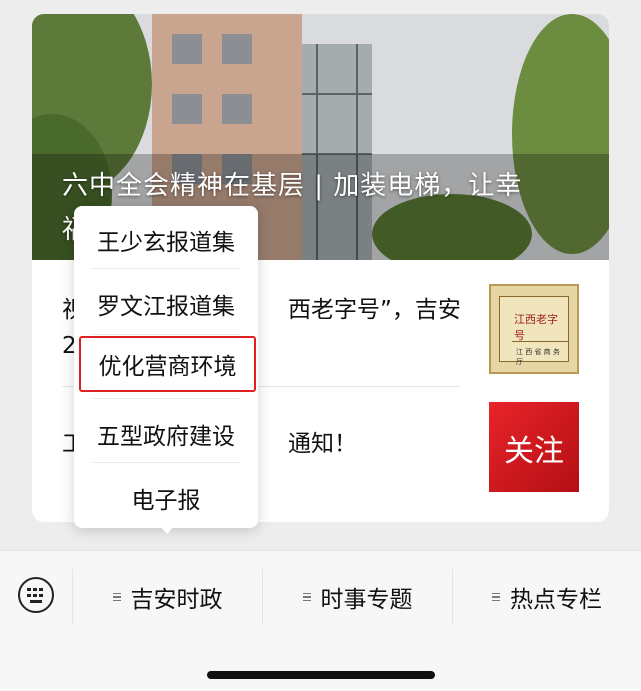 The image size is (641, 691). Describe the element at coordinates (538, 357) in the screenshot. I see `plaque-subtext: 江 西 省 商 务 厅` at that location.